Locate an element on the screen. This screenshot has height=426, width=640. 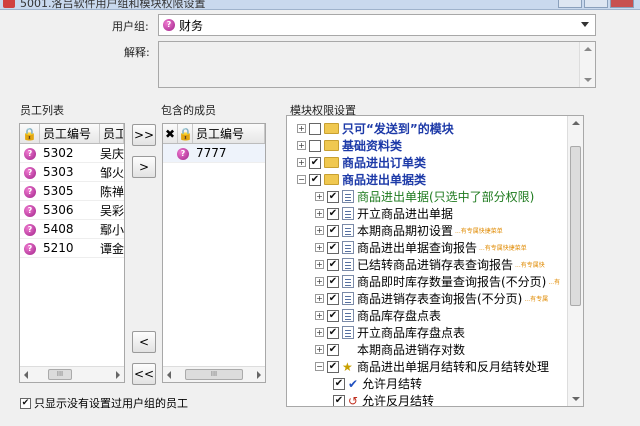
members-grid-header: ✖ 🔒 员工编号 is located at coordinates (214, 134).